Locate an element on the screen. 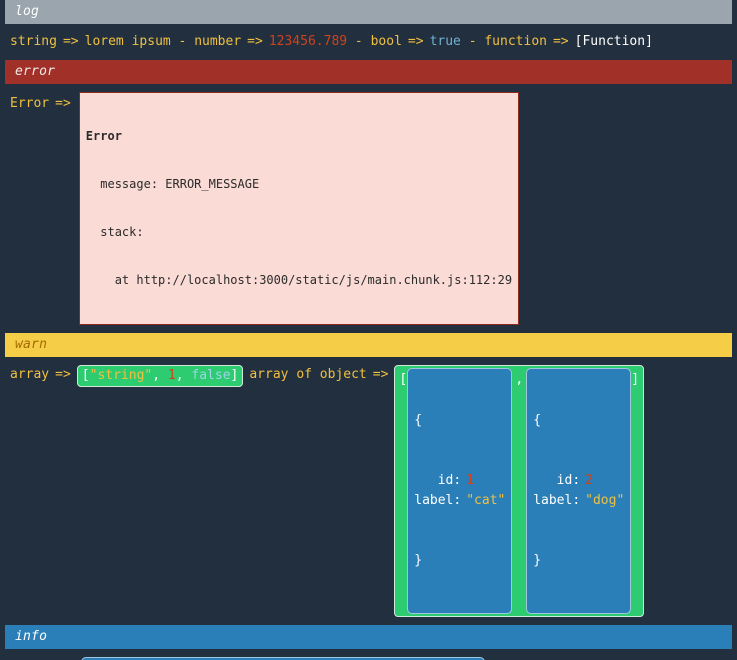 This screenshot has width=737, height=660. warn-array-badge: [ "string" , 1 , false ] is located at coordinates (160, 376).